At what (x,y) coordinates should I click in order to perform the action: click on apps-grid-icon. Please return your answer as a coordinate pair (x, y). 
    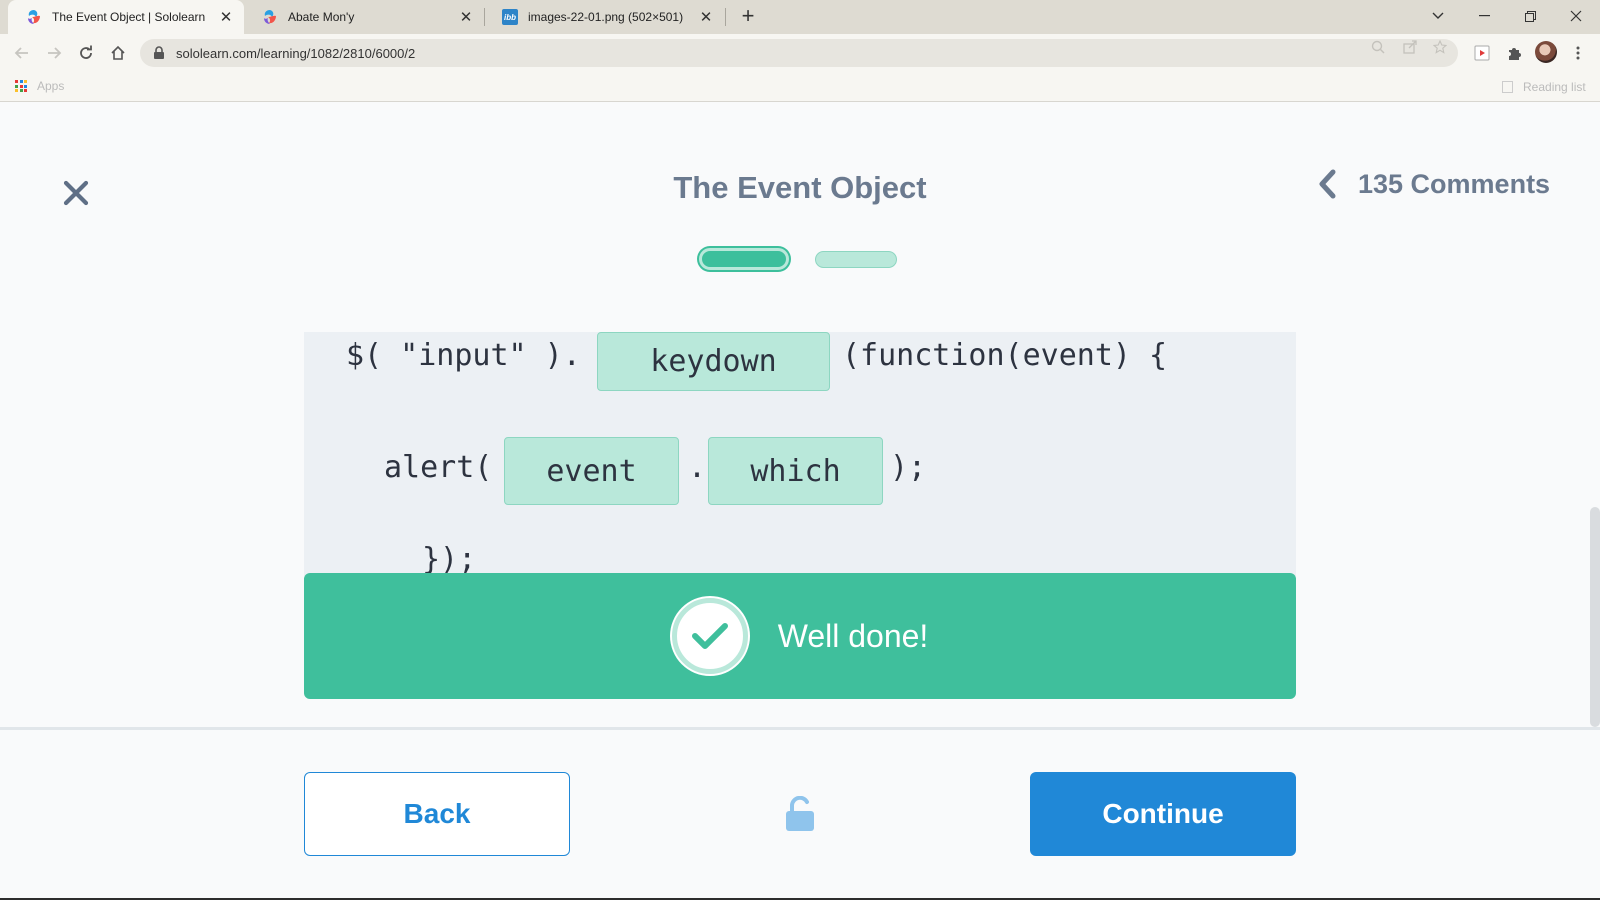
    Looking at the image, I should click on (21, 86).